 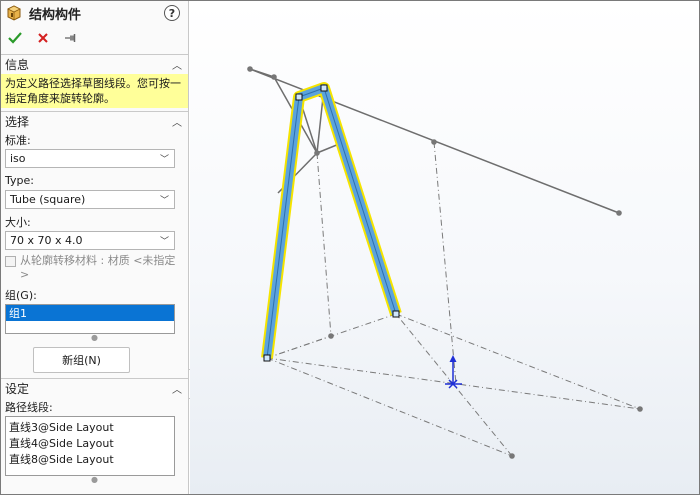 I want to click on structural-member-preview, so click(x=331, y=220).